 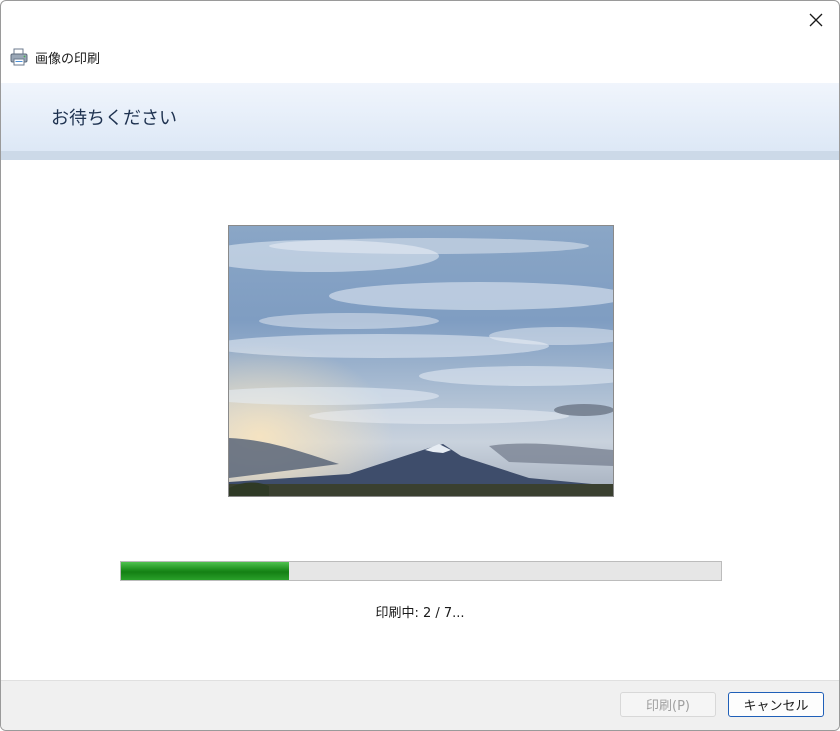 I want to click on progress-bar, so click(x=421, y=571).